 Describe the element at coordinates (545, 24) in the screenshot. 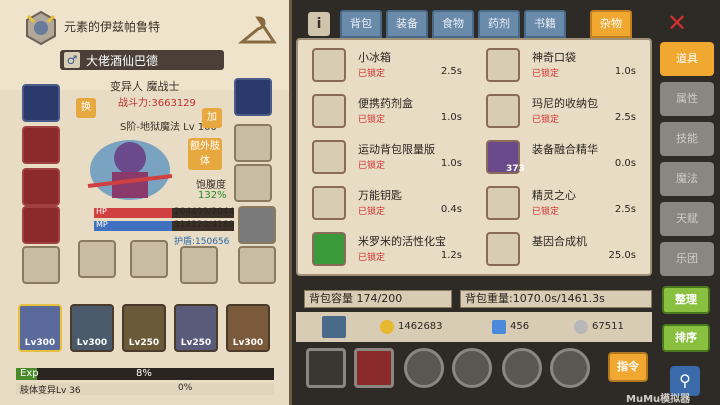

I see `tab-books: 书籍` at that location.